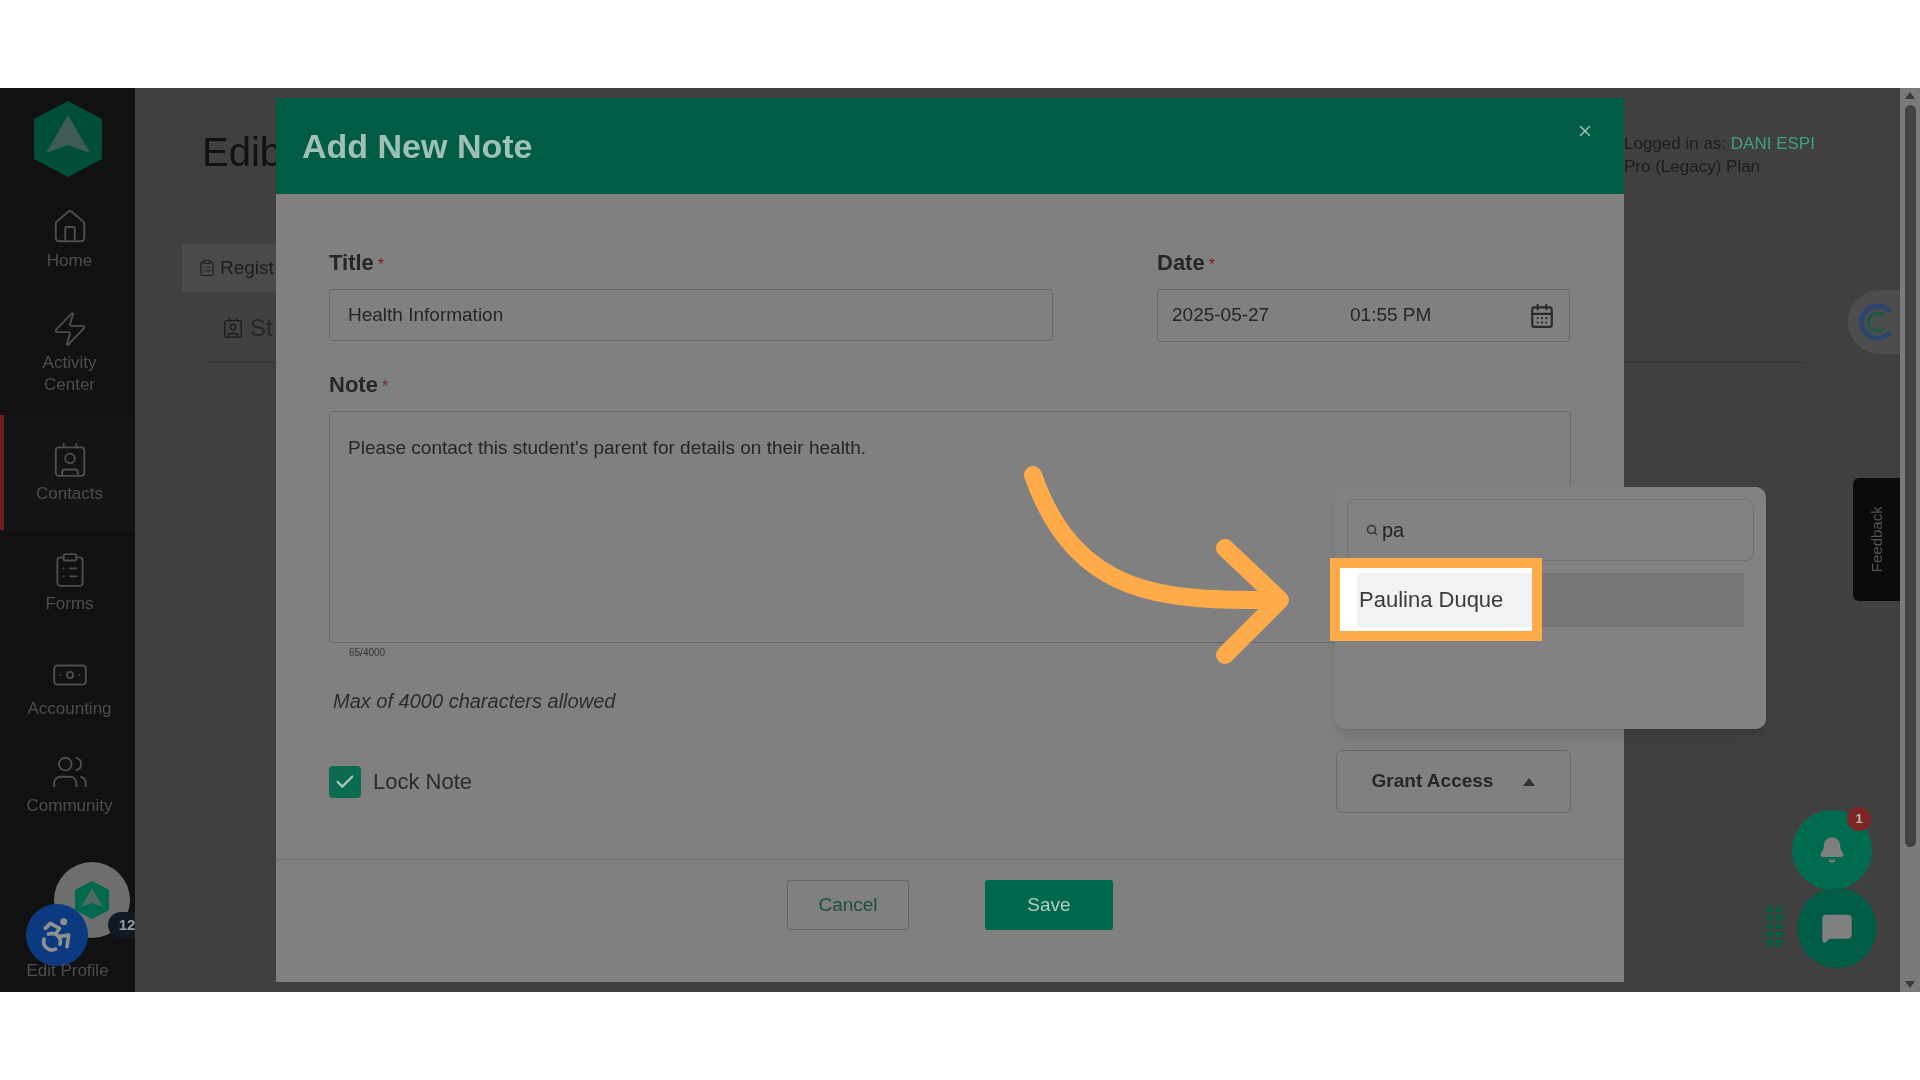 Image resolution: width=1920 pixels, height=1080 pixels. I want to click on notification-badge: 1, so click(1859, 819).